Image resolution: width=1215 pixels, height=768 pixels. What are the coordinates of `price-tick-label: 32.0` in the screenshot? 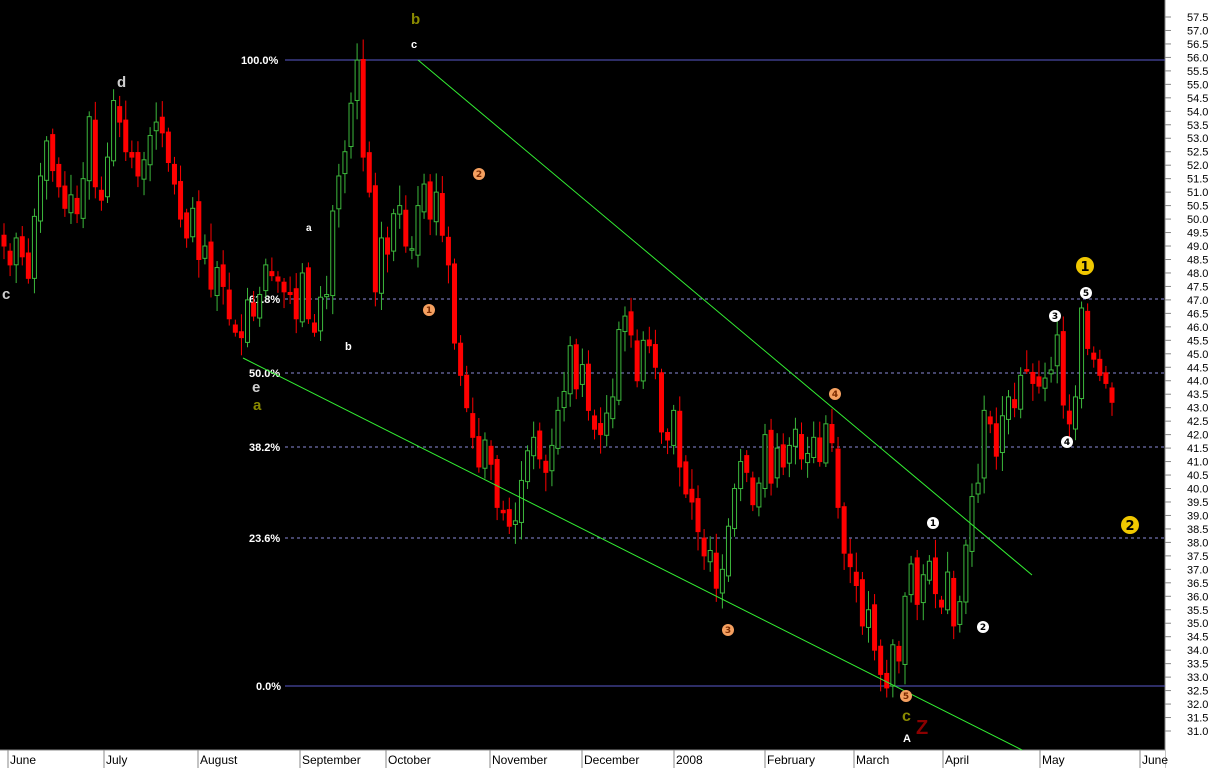 It's located at (1197, 705).